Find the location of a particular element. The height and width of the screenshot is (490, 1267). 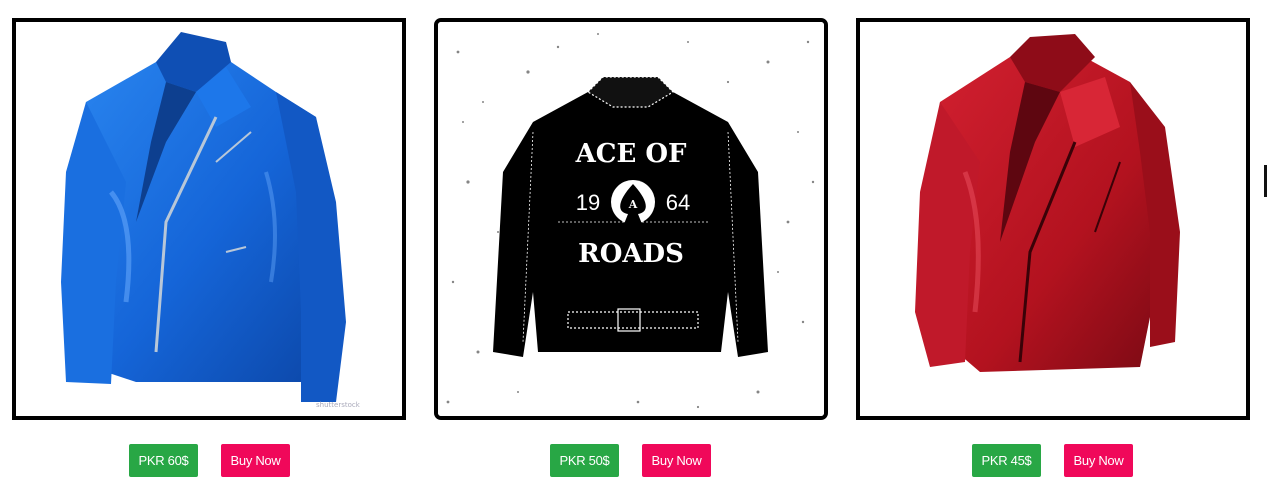

product-actions: PKR 45$ Buy Now is located at coordinates (1052, 460).